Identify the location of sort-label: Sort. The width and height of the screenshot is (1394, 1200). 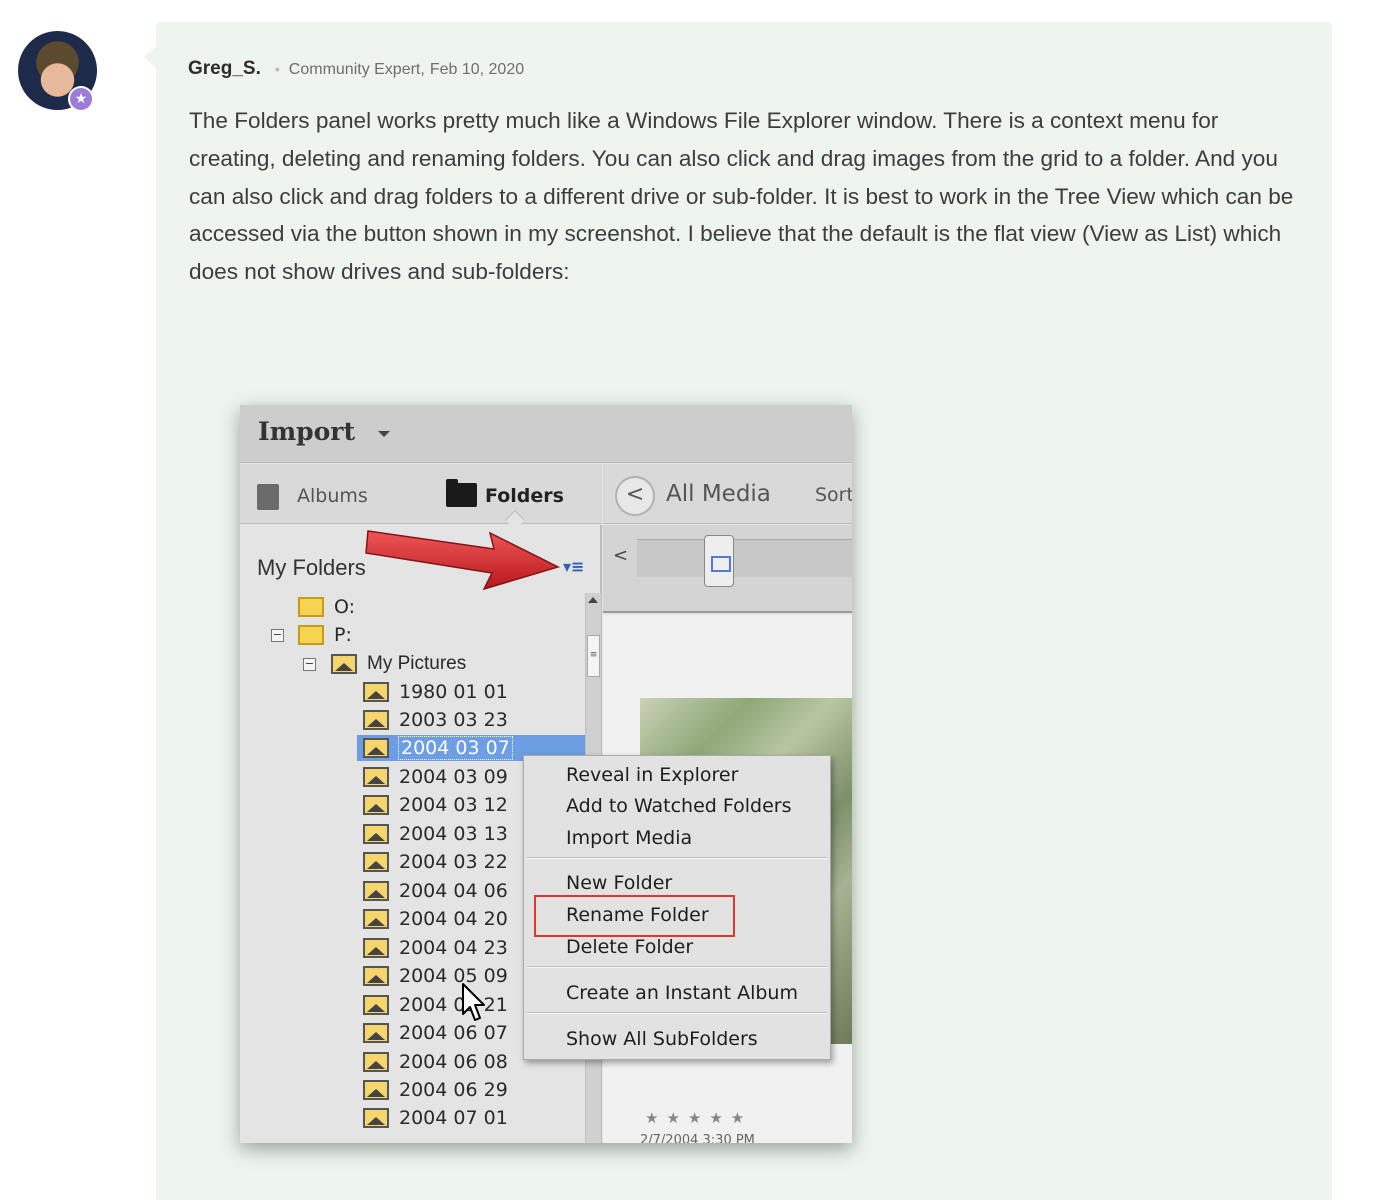
(833, 495).